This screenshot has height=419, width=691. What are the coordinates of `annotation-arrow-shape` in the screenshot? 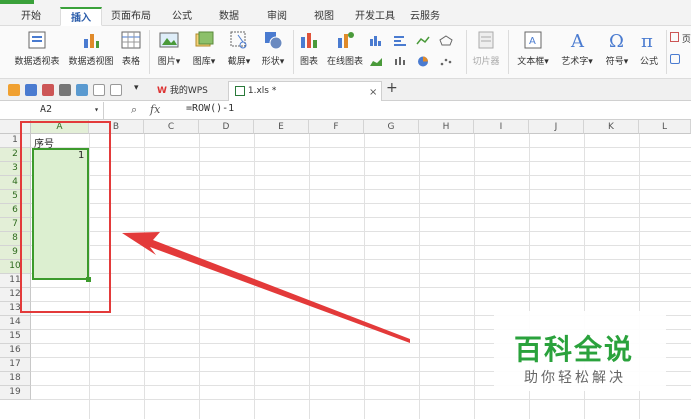 It's located at (266, 287).